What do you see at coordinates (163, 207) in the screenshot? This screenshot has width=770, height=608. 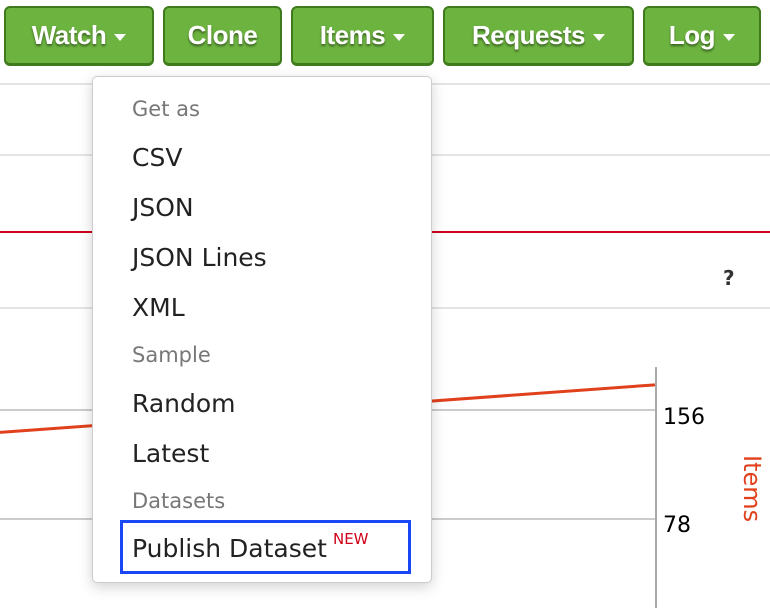 I see `menu-item-json: JSON` at bounding box center [163, 207].